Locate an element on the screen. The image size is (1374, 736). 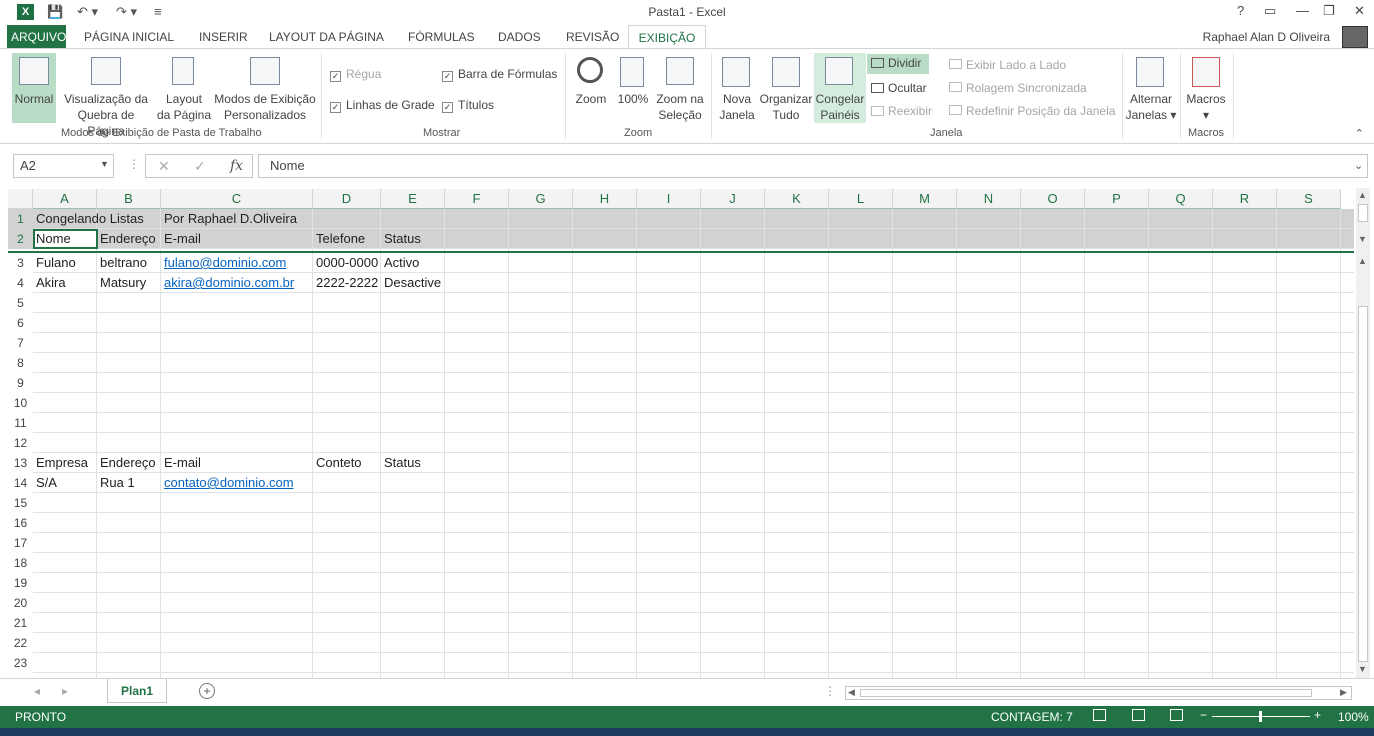
add-sheet-icon: + is located at coordinates (207, 691).